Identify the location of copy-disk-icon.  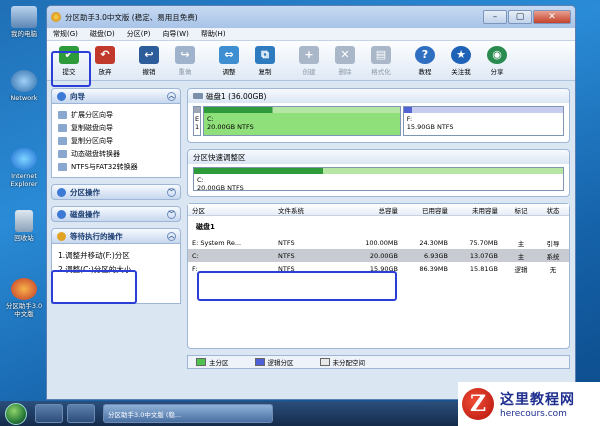
(62, 127).